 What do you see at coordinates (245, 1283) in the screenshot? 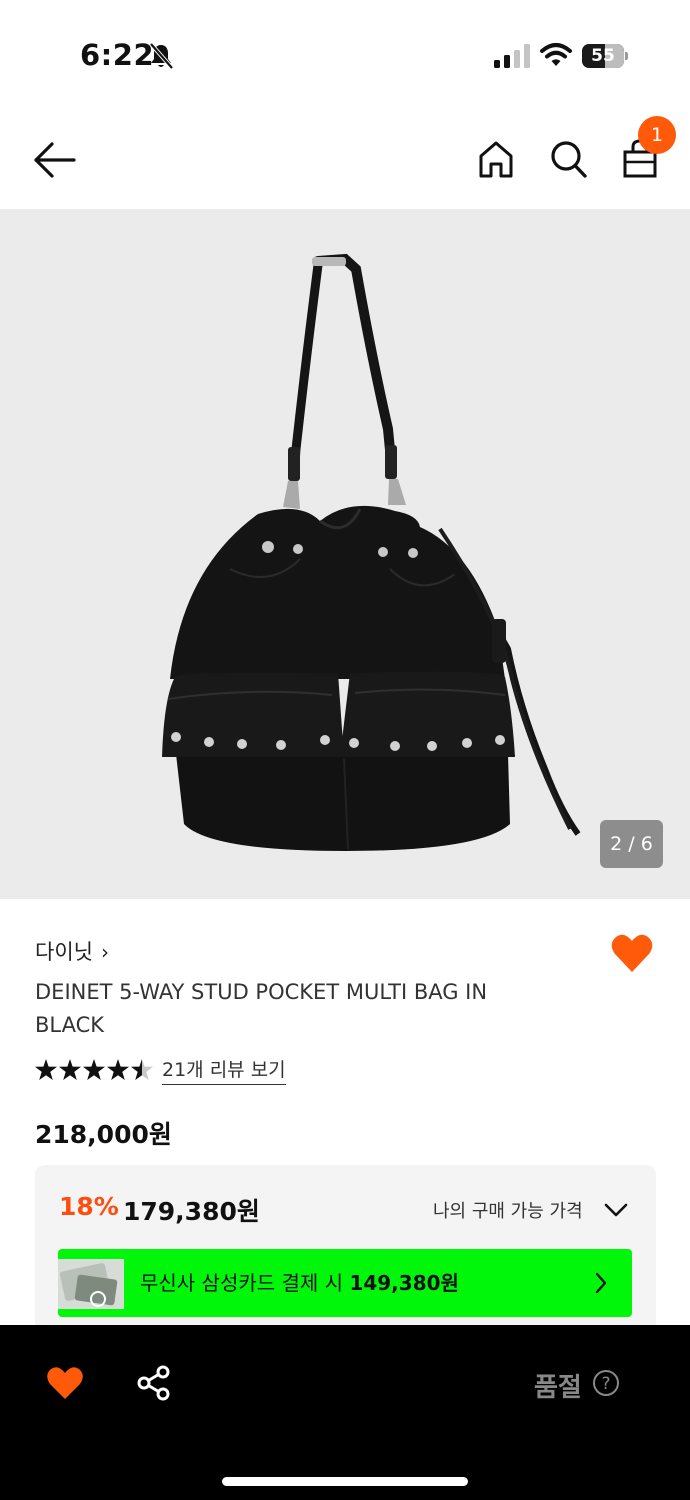
I see `card-promo-prefix: 무신사 삼성카드 결제 시` at bounding box center [245, 1283].